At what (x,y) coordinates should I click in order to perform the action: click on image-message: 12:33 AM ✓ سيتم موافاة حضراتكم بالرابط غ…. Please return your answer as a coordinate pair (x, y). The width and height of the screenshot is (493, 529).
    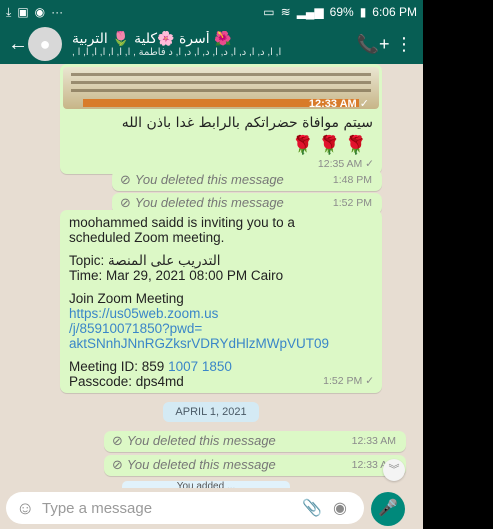
    Looking at the image, I should click on (221, 119).